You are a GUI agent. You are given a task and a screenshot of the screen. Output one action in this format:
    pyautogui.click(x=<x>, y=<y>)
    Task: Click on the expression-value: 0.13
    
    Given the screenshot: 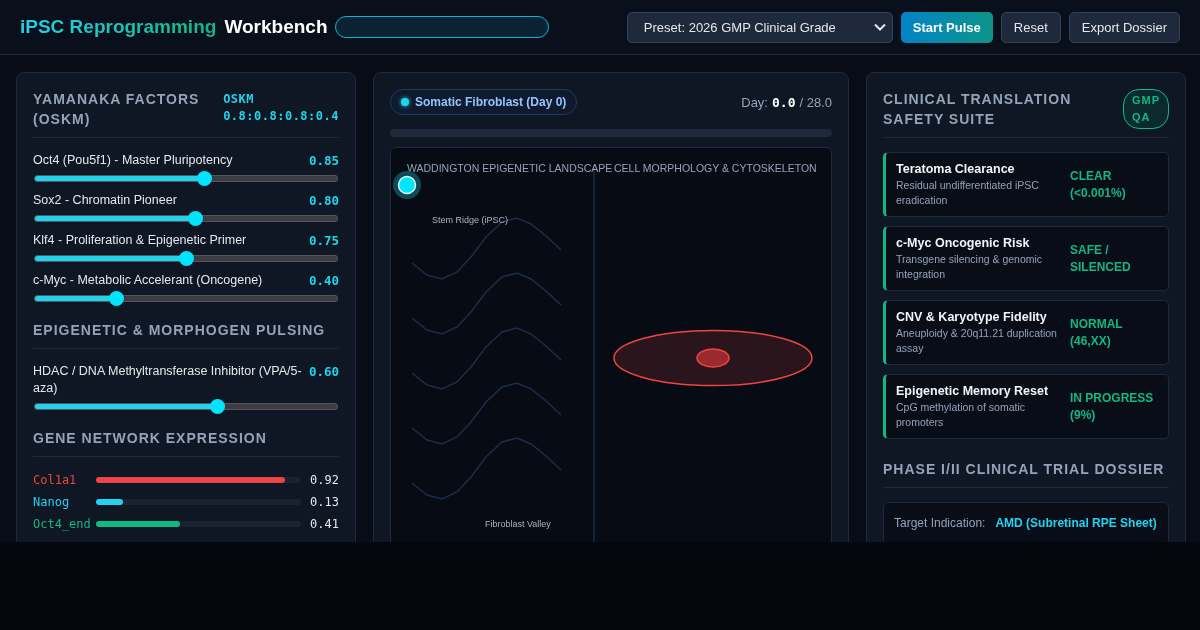 What is the action you would take?
    pyautogui.click(x=324, y=501)
    